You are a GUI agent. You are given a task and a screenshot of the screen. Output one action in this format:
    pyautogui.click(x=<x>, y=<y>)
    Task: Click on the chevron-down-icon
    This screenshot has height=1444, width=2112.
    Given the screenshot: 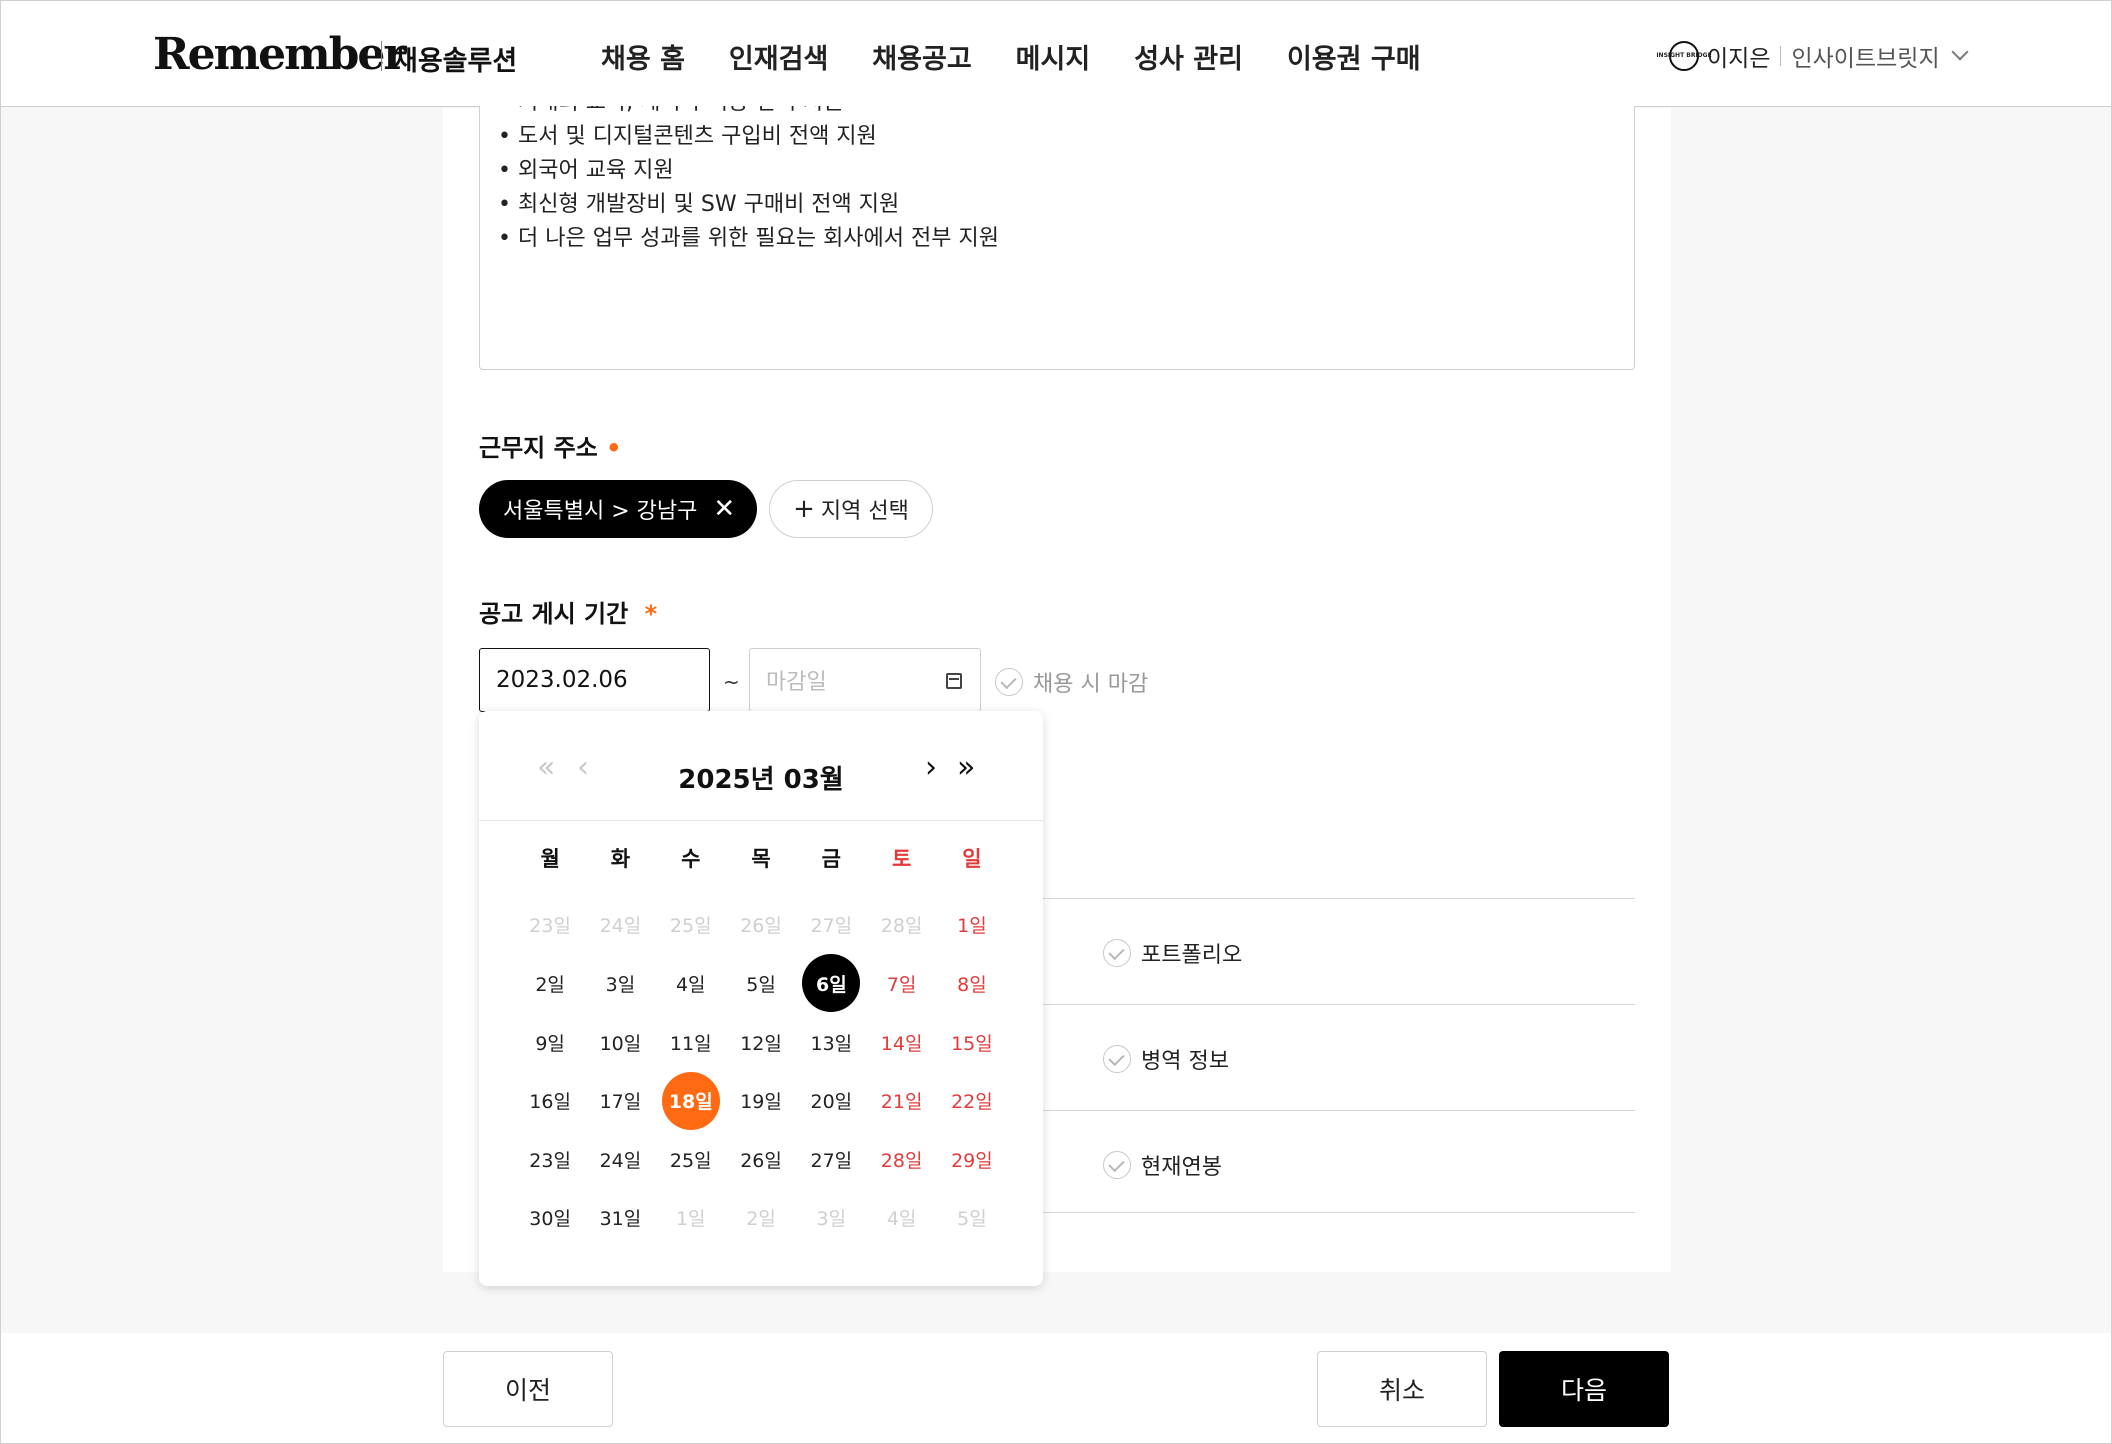 What is the action you would take?
    pyautogui.click(x=1960, y=52)
    